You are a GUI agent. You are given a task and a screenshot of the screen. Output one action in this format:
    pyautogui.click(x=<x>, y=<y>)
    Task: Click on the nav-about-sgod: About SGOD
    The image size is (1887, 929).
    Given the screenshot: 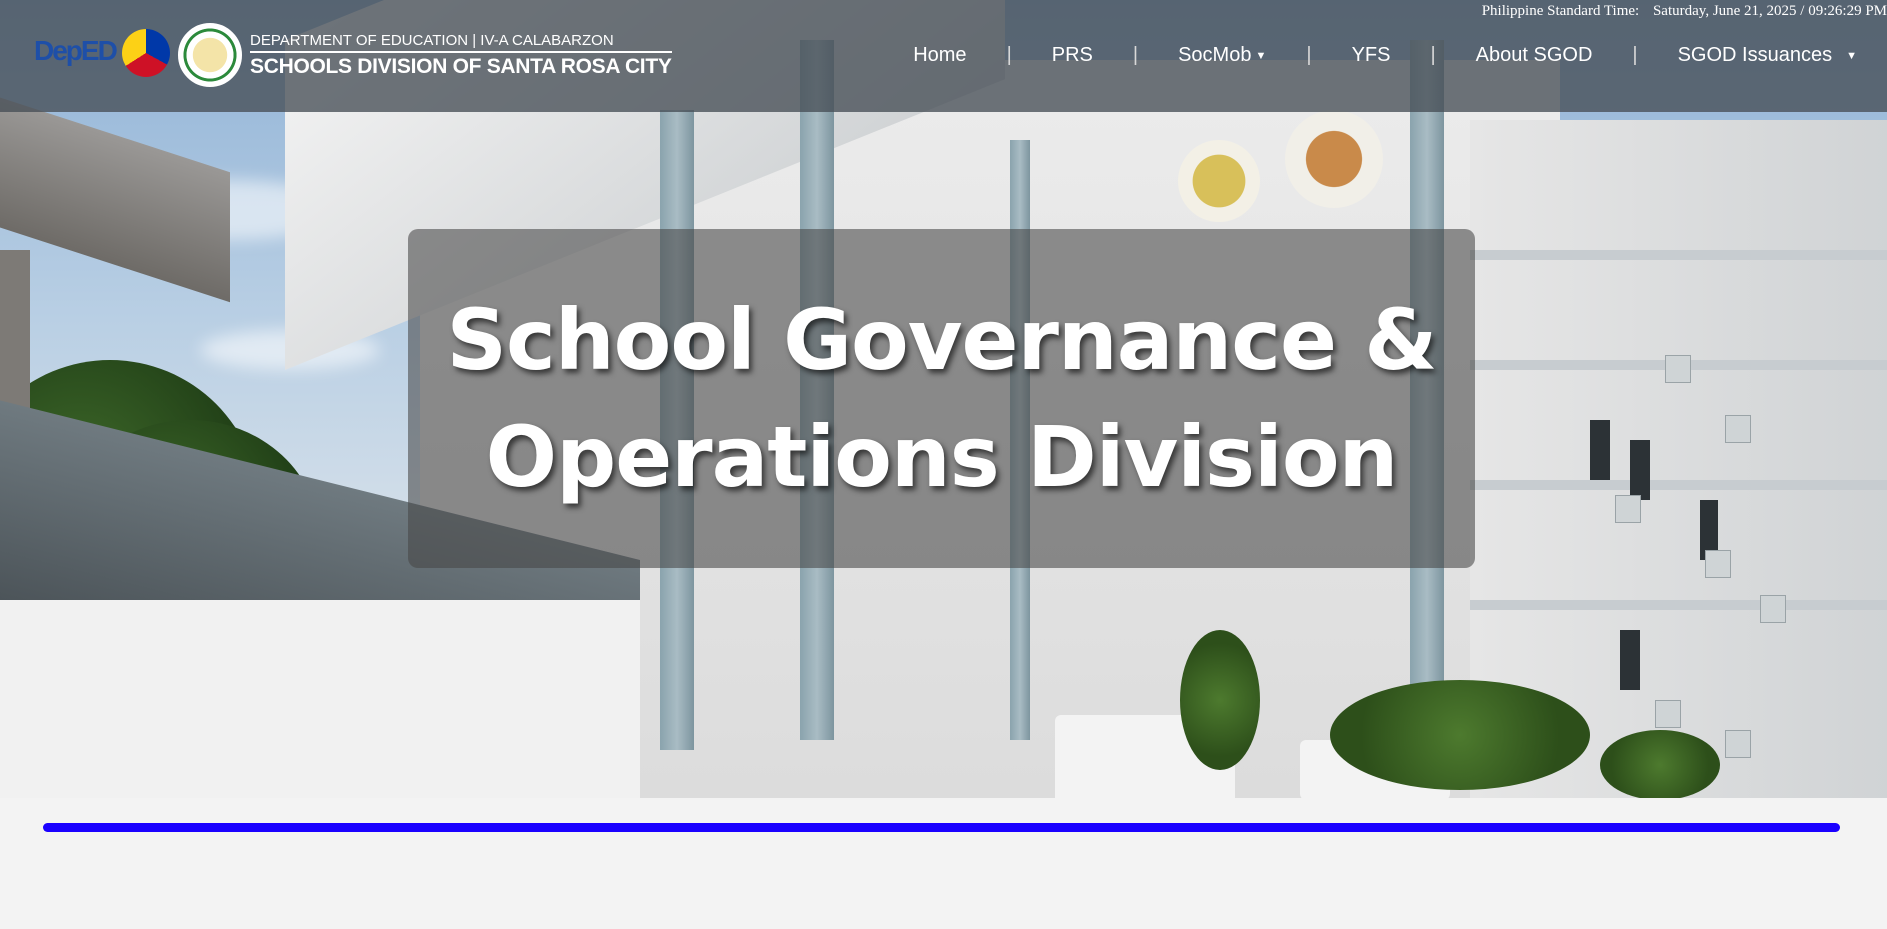 What is the action you would take?
    pyautogui.click(x=1534, y=55)
    